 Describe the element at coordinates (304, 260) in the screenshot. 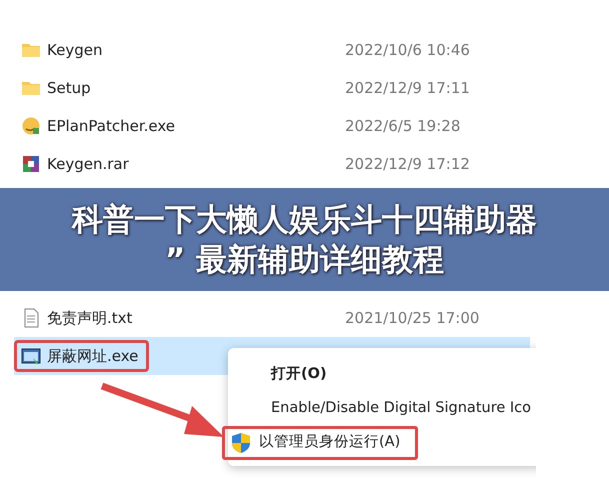

I see `banner-title: ” 最新辅助详细教程` at that location.